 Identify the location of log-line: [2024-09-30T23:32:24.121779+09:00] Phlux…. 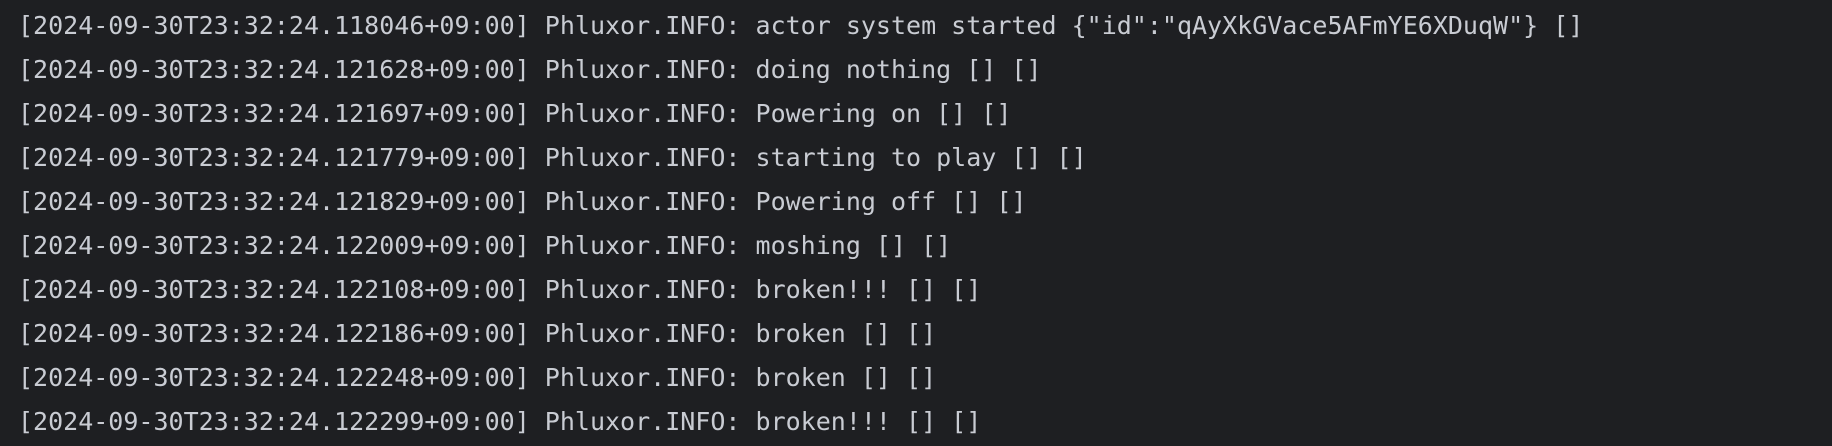
(552, 157).